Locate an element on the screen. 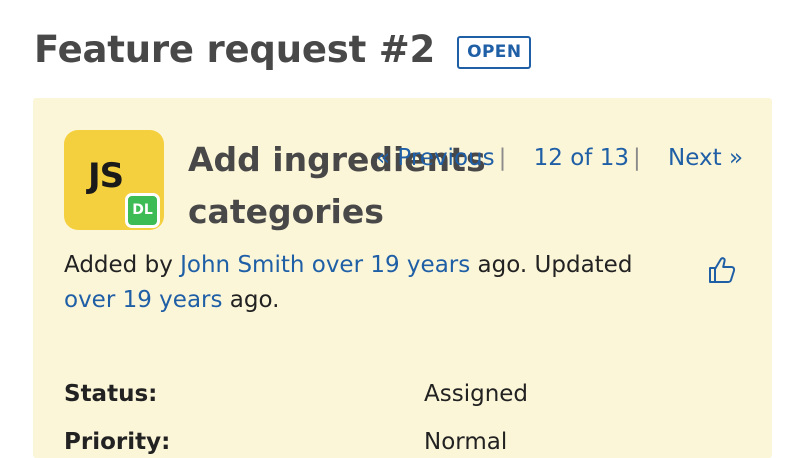  issue-pager: « Previous | 12 of 13 | Next » is located at coordinates (559, 158).